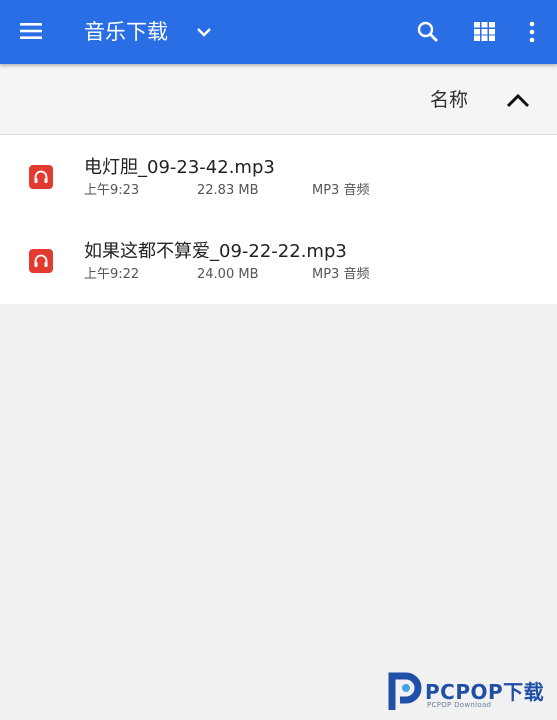 This screenshot has height=720, width=557. I want to click on file-name: 如果这都不算爱_09-22-22.mp3, so click(215, 251).